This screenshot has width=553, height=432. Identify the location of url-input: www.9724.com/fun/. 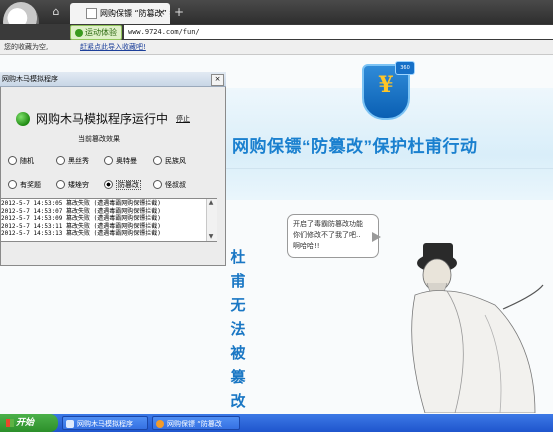
(338, 32).